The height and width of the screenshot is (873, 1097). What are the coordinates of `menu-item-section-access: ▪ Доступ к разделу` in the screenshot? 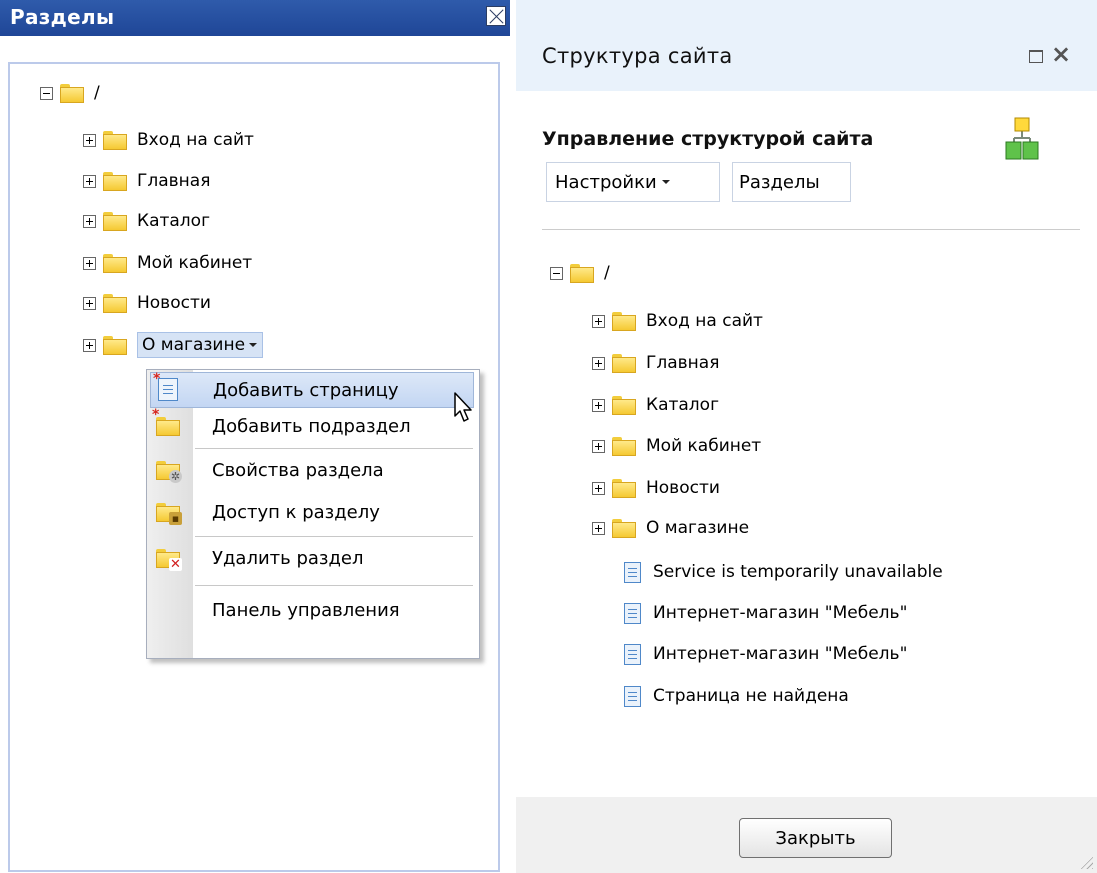 It's located at (312, 512).